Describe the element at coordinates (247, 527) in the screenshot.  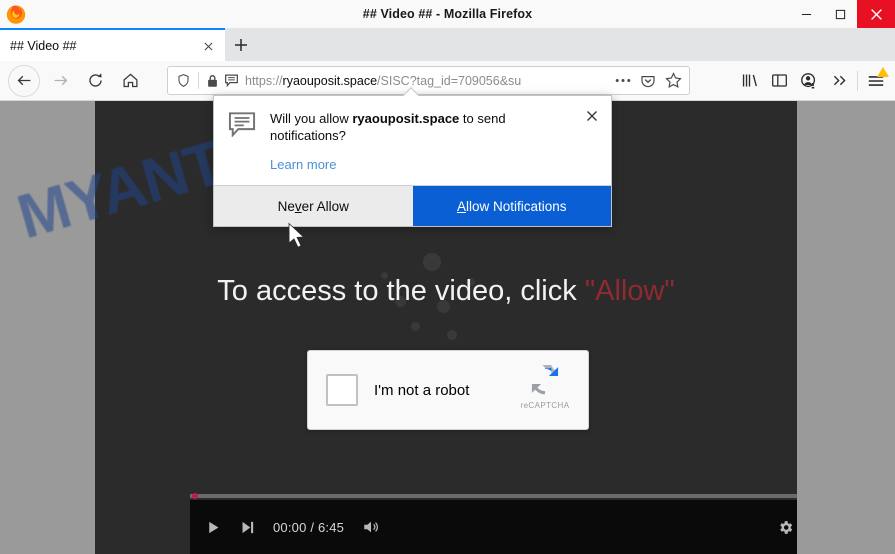
I see `next-track-icon` at that location.